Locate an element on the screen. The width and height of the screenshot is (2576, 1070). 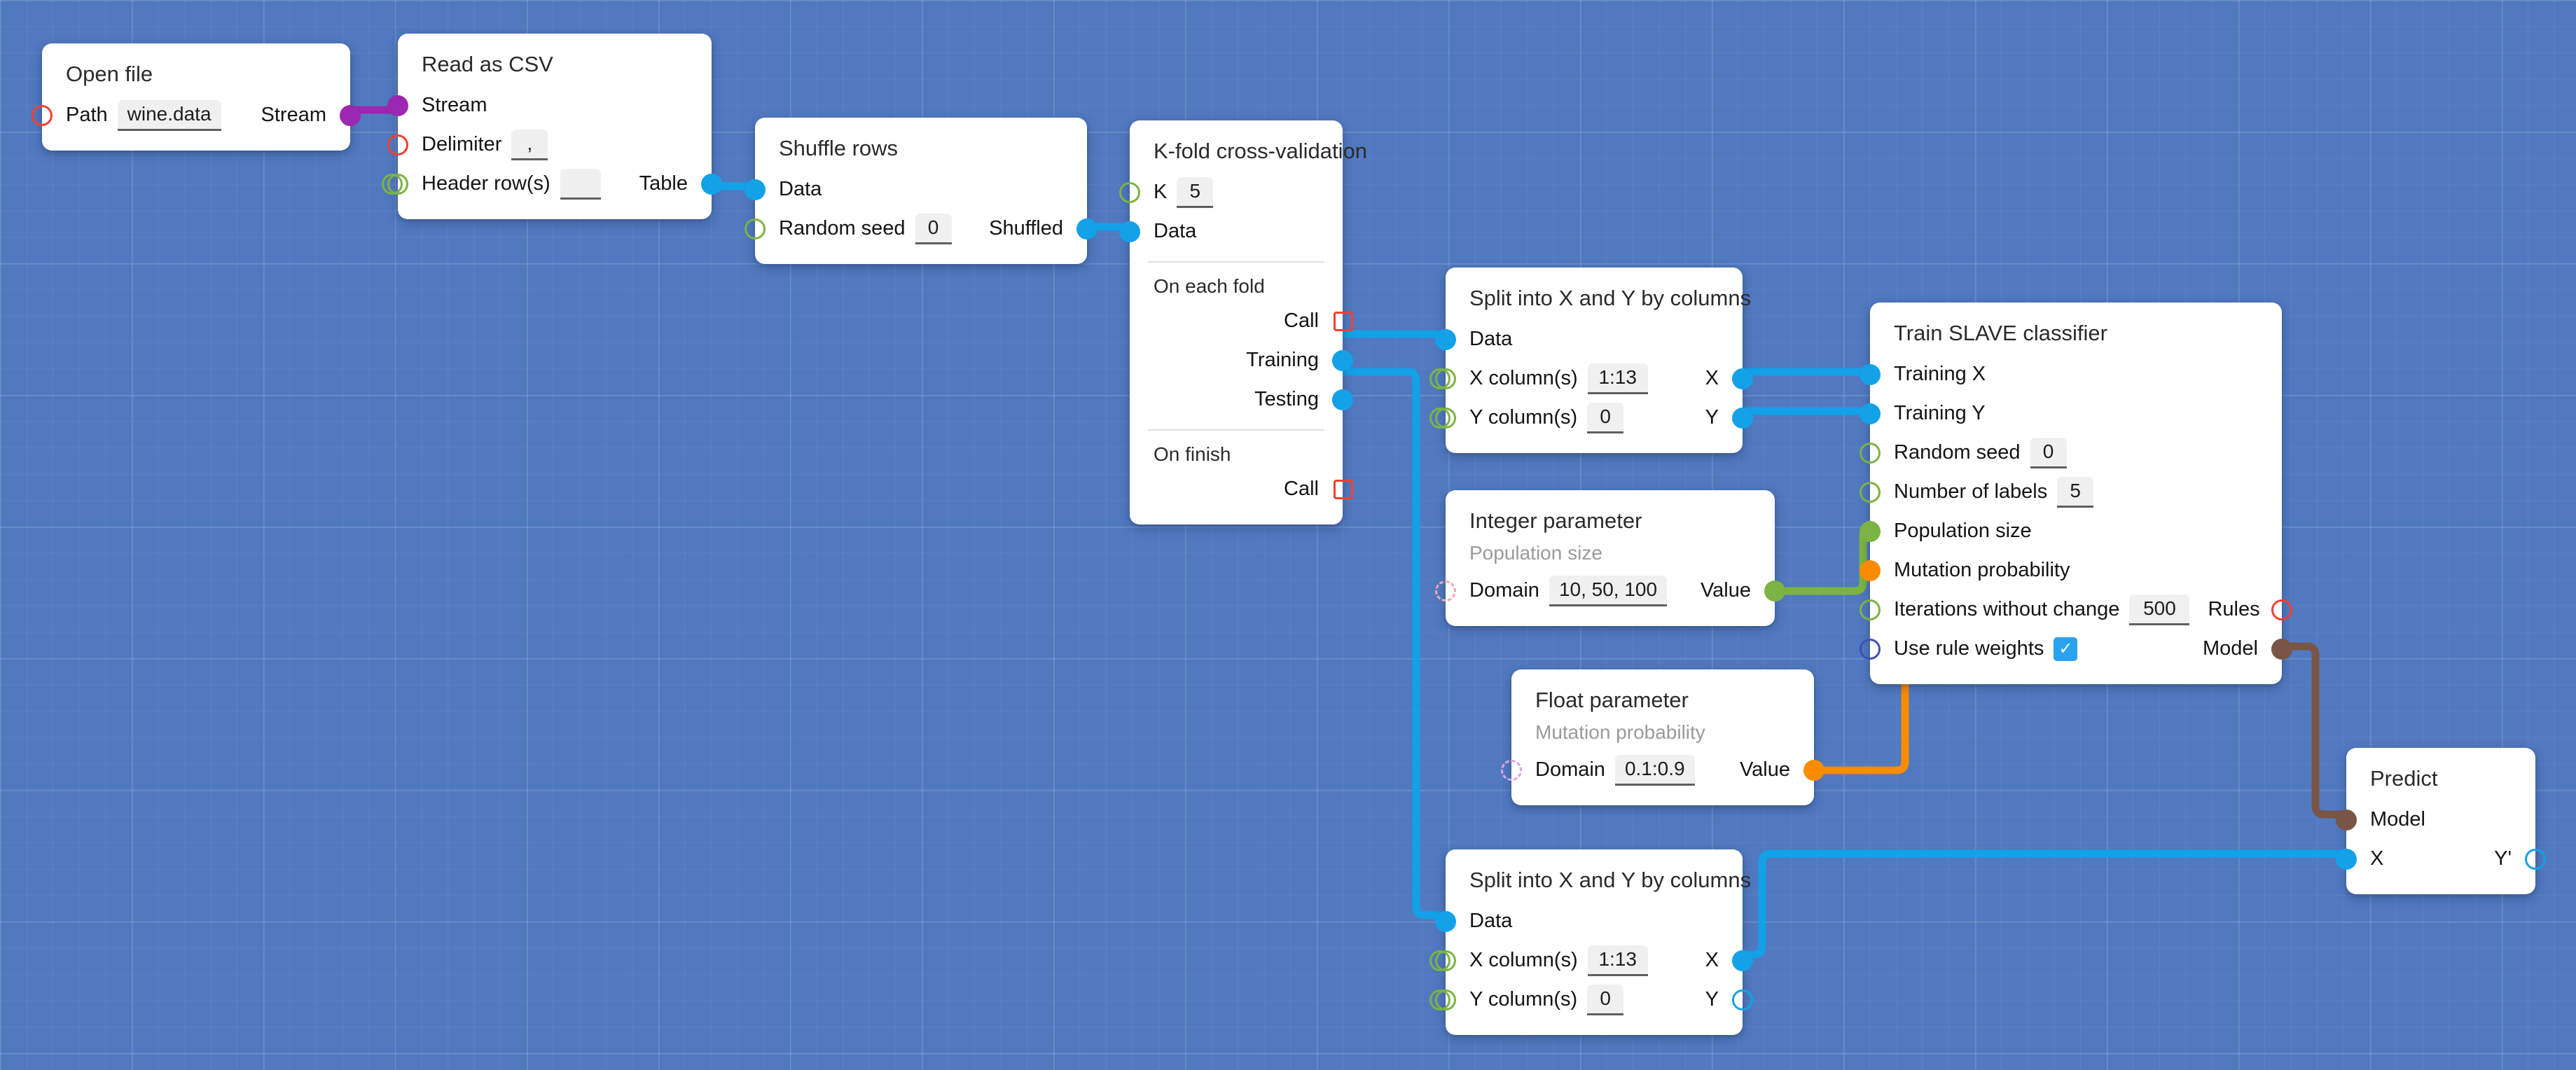
port-model-output is located at coordinates (2281, 649).